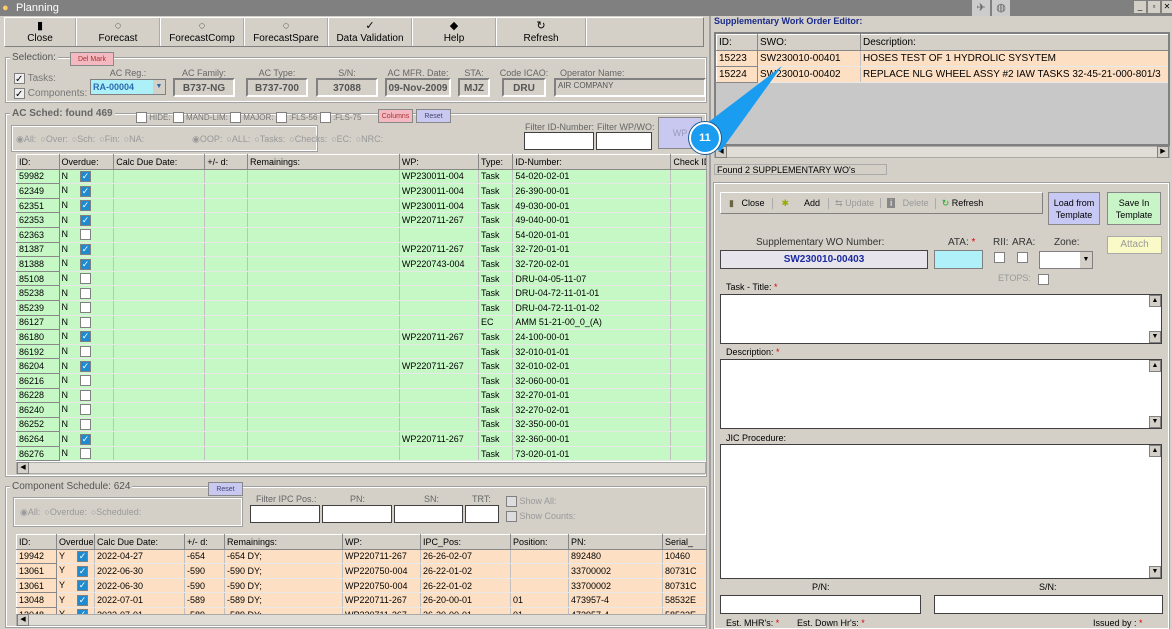  Describe the element at coordinates (624, 141) in the screenshot. I see `filter-wp-input` at that location.